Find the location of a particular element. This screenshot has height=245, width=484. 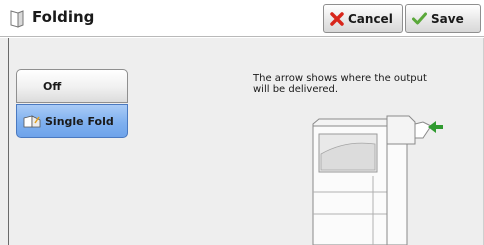

left-edge-line is located at coordinates (8, 141).